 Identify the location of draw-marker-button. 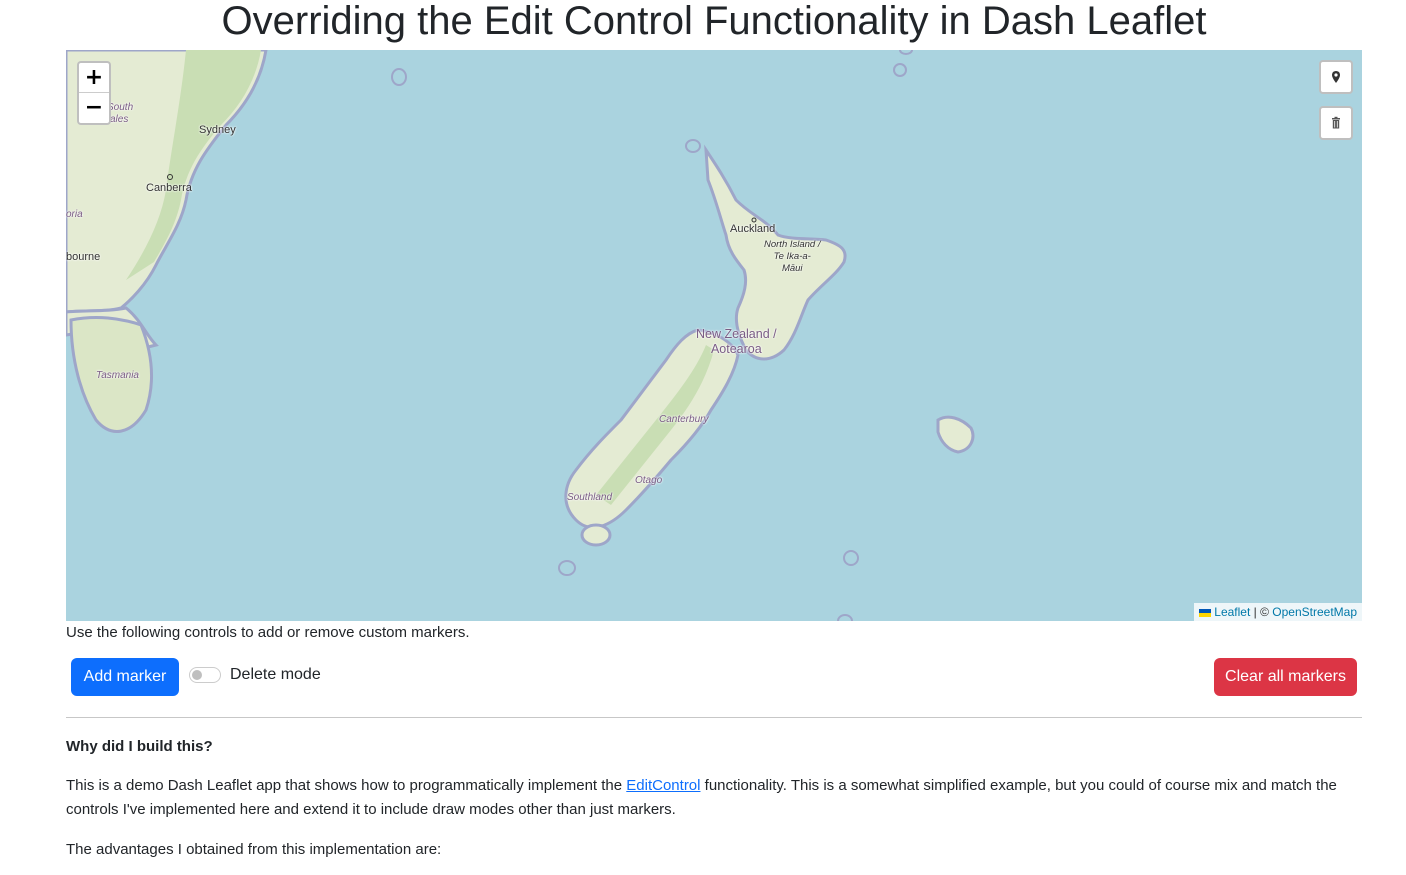
(1336, 77).